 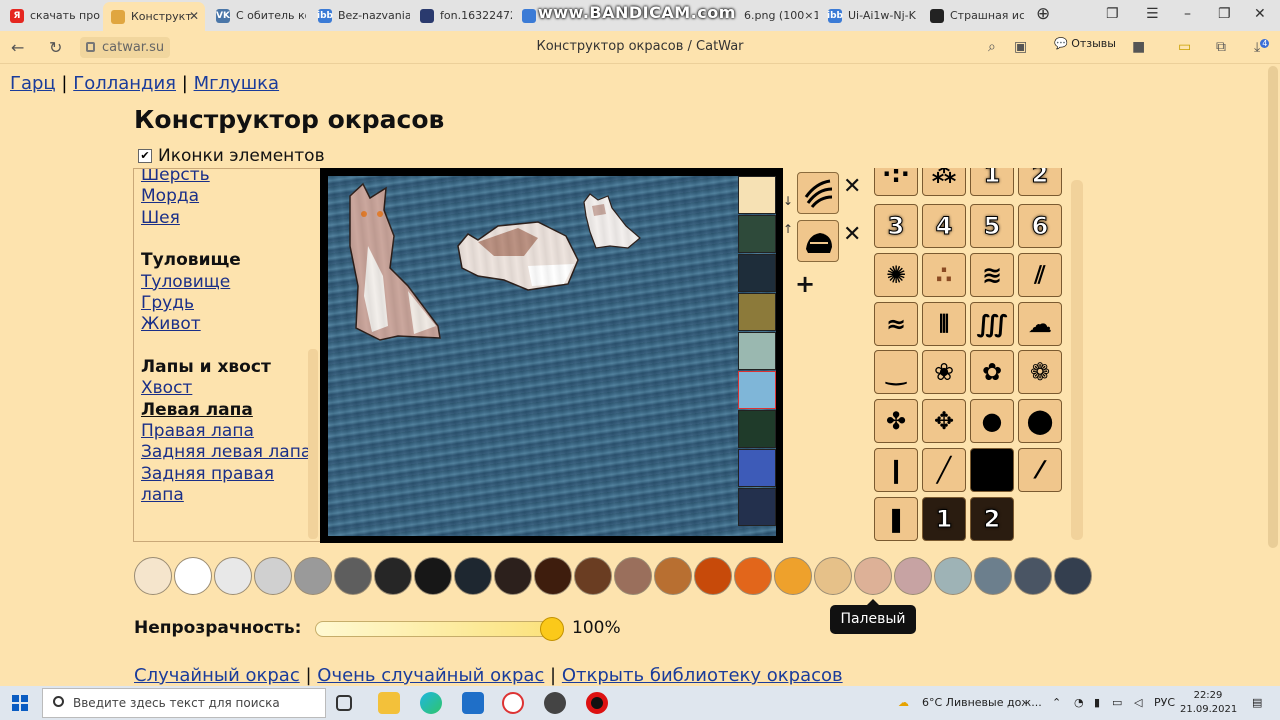 What do you see at coordinates (992, 47) in the screenshot?
I see `search-icon: ⌕` at bounding box center [992, 47].